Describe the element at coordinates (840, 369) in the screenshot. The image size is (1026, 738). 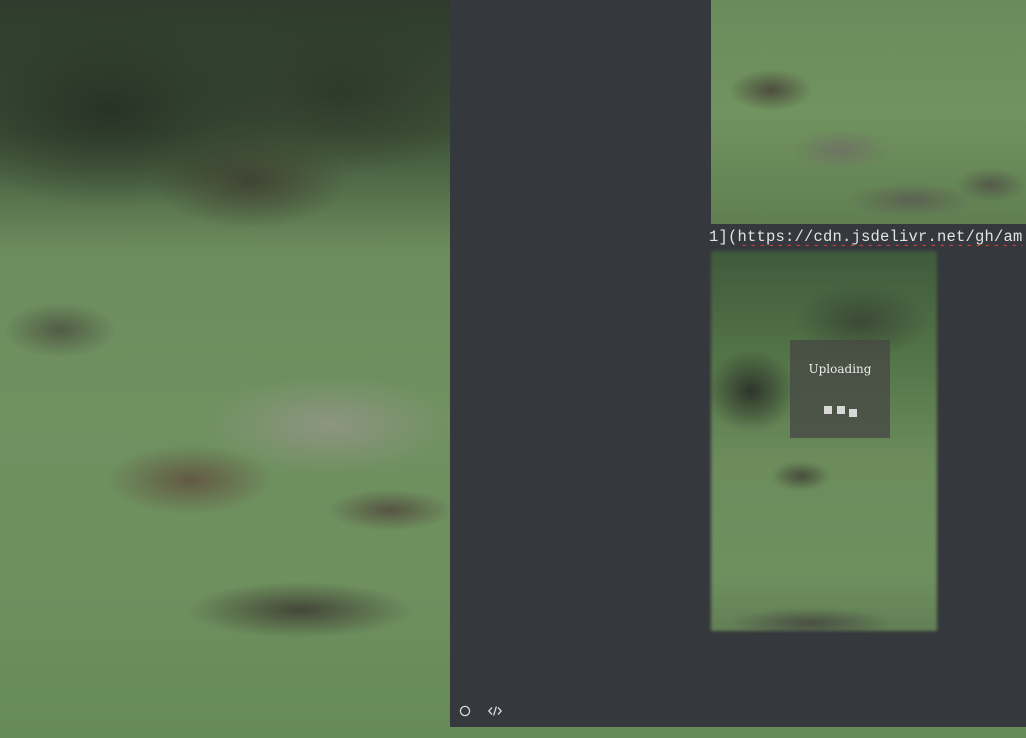
I see `upload-status-label: Uploading` at that location.